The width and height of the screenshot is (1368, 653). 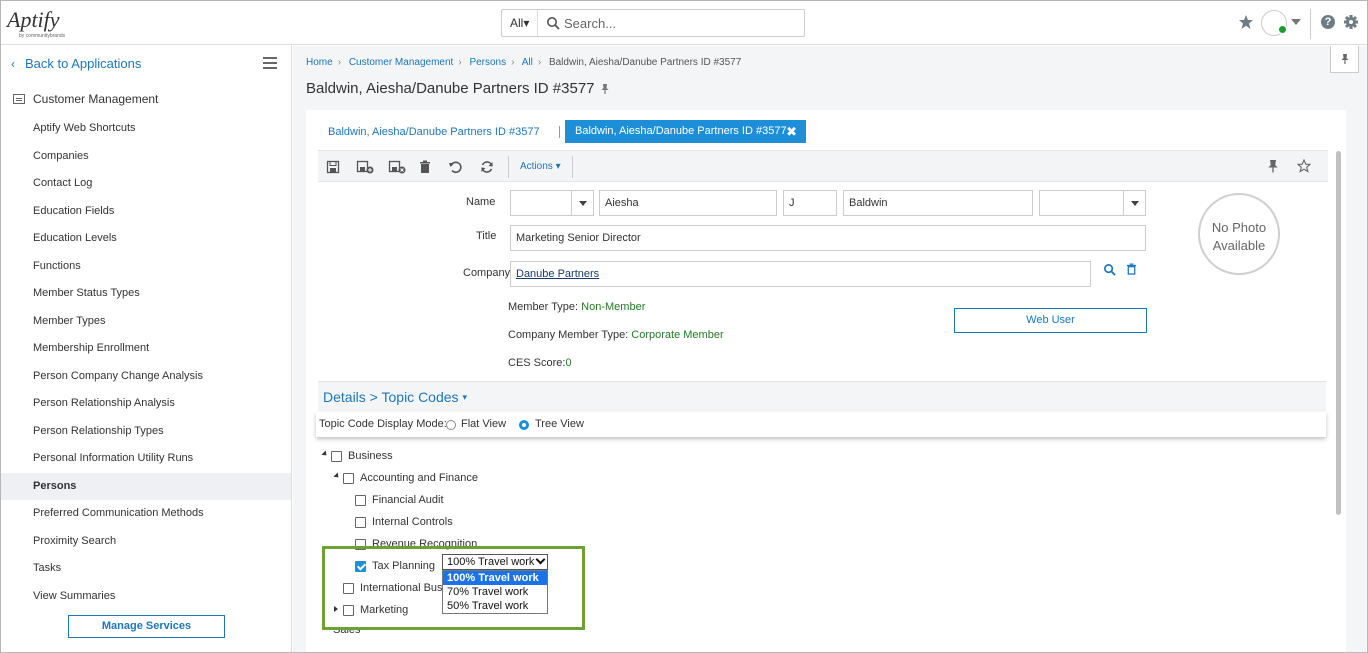 What do you see at coordinates (1246, 22) in the screenshot?
I see `favorites-star-icon` at bounding box center [1246, 22].